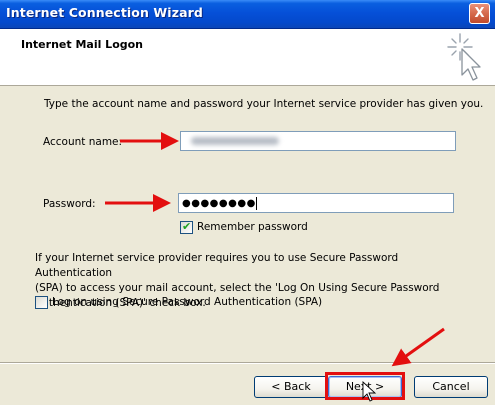 The width and height of the screenshot is (495, 405). I want to click on remember-password-checkbox: ✔, so click(186, 227).